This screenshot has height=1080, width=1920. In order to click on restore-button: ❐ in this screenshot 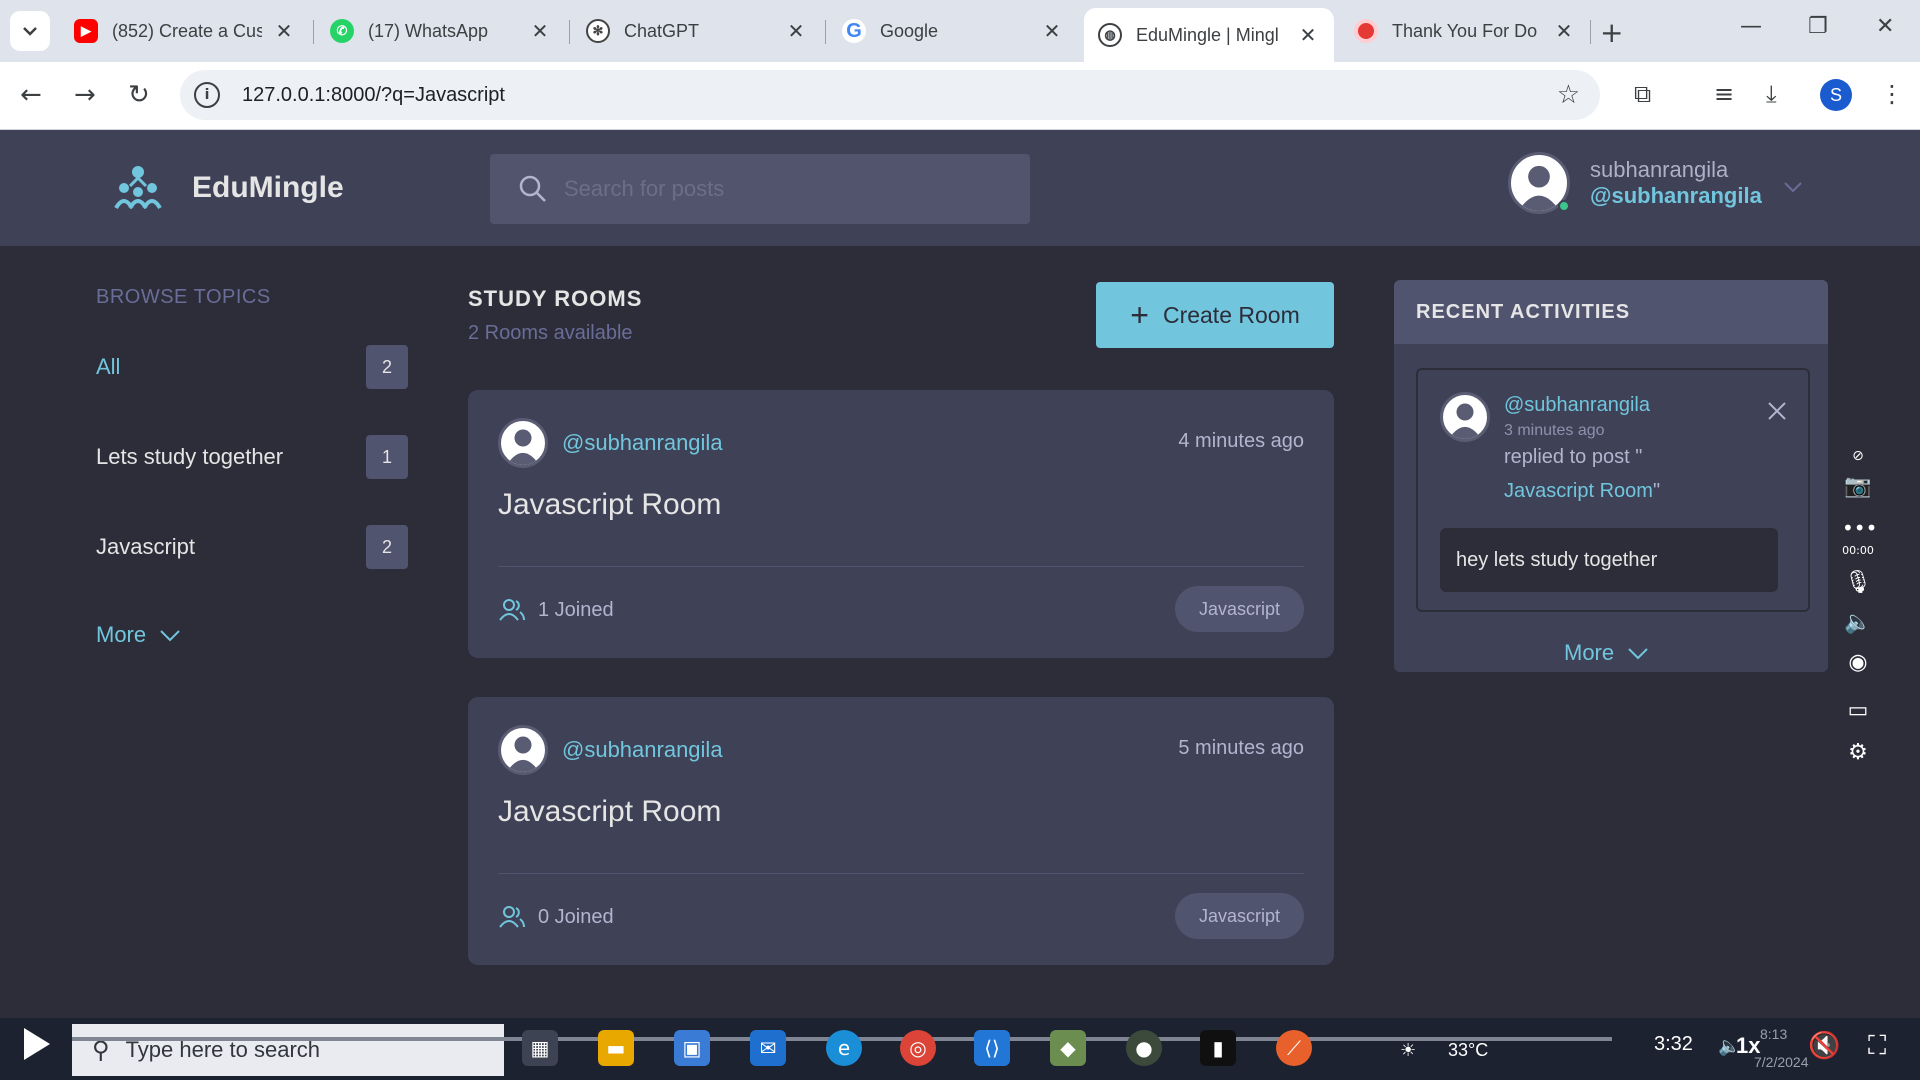, I will do `click(1818, 26)`.